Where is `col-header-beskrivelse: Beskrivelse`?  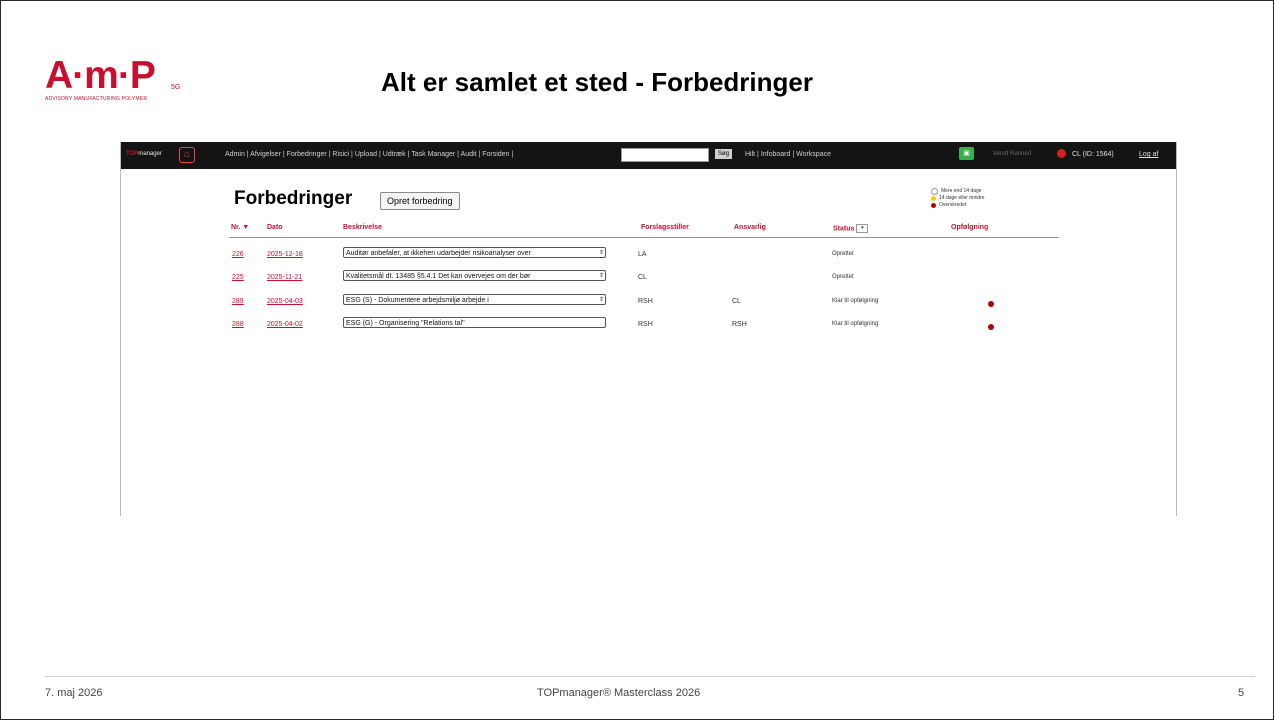
col-header-beskrivelse: Beskrivelse is located at coordinates (362, 227).